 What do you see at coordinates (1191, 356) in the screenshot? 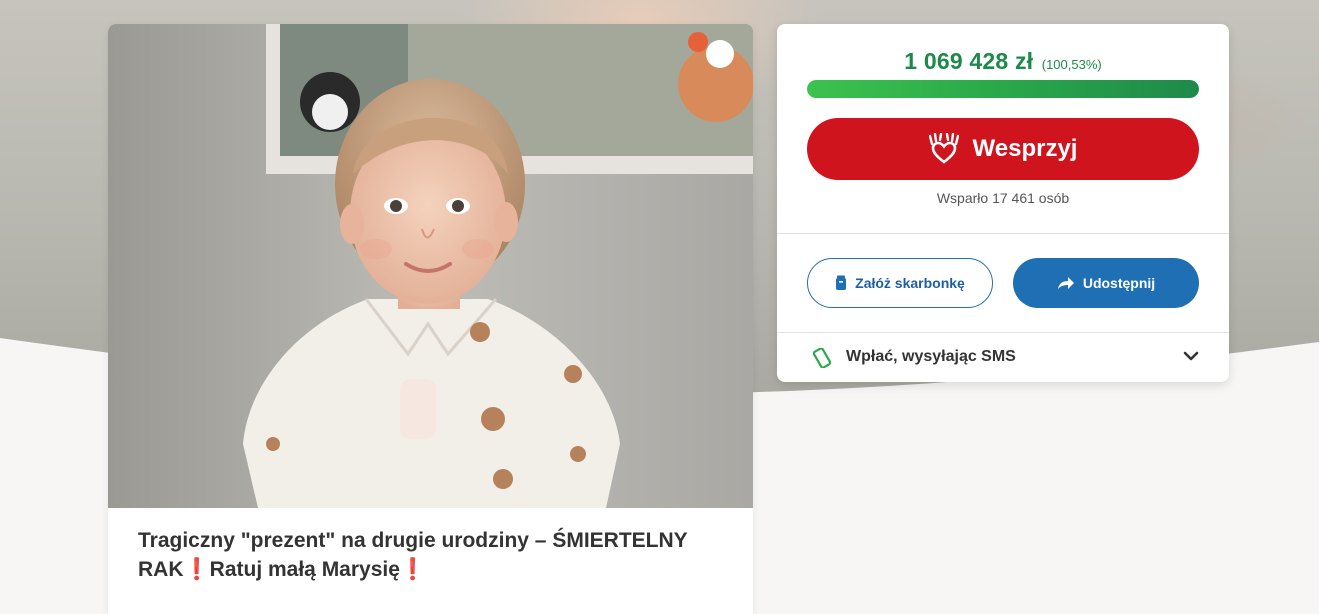
I see `chevron-down-icon` at bounding box center [1191, 356].